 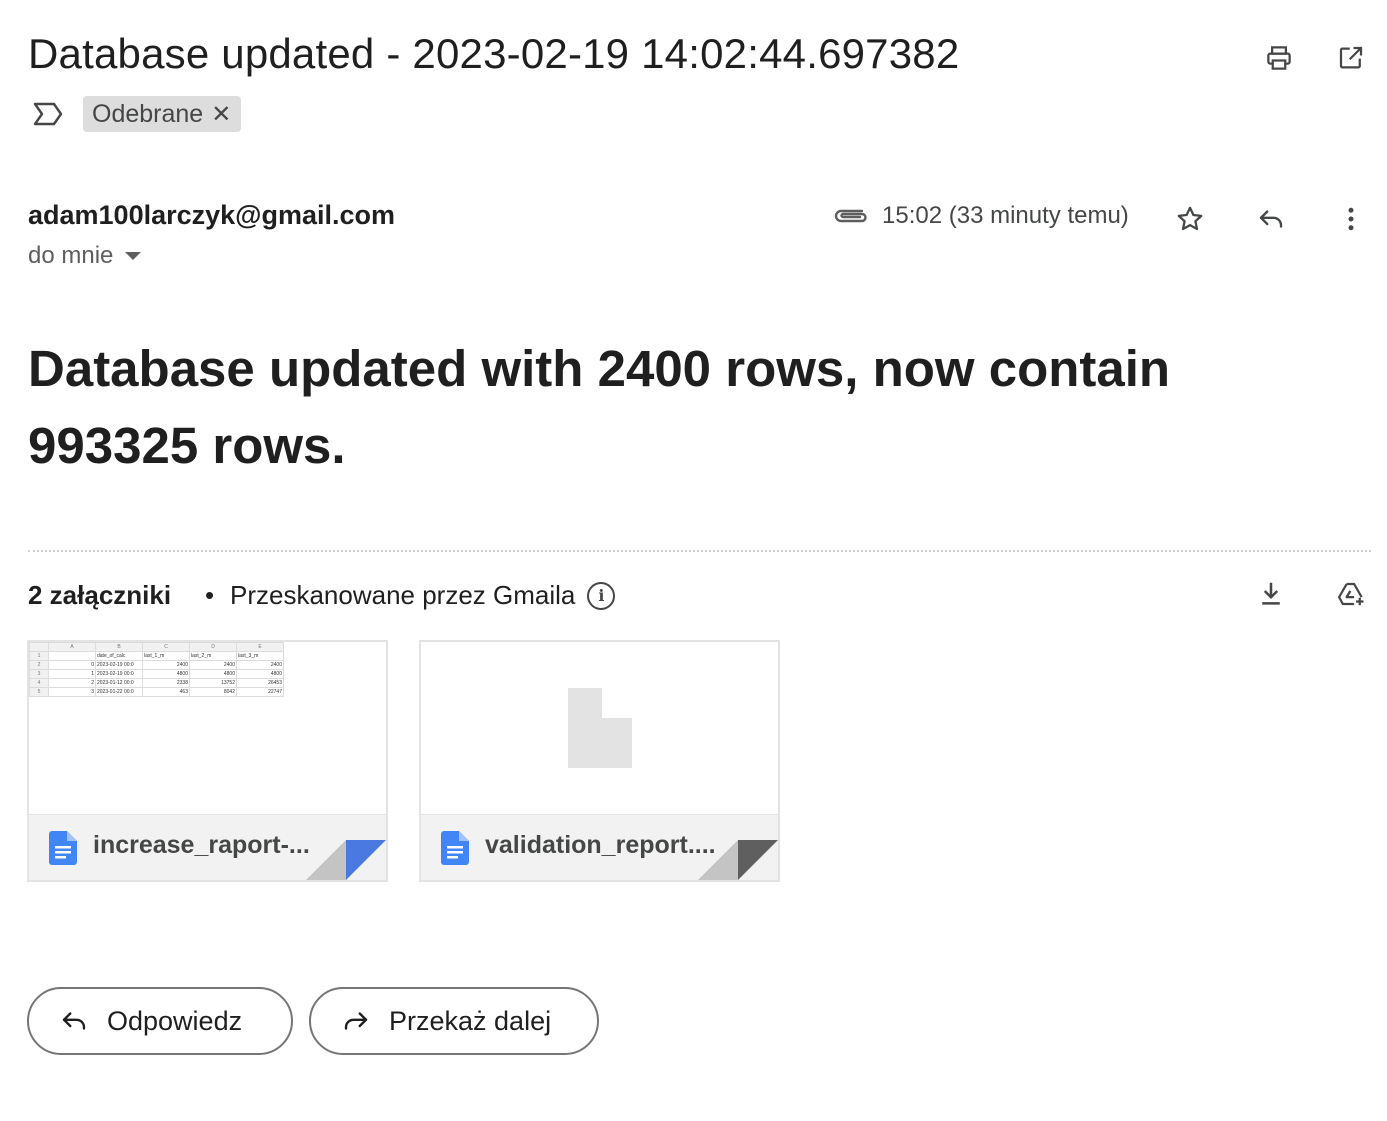 I want to click on recipient-details-toggle: do mnie, so click(x=85, y=256).